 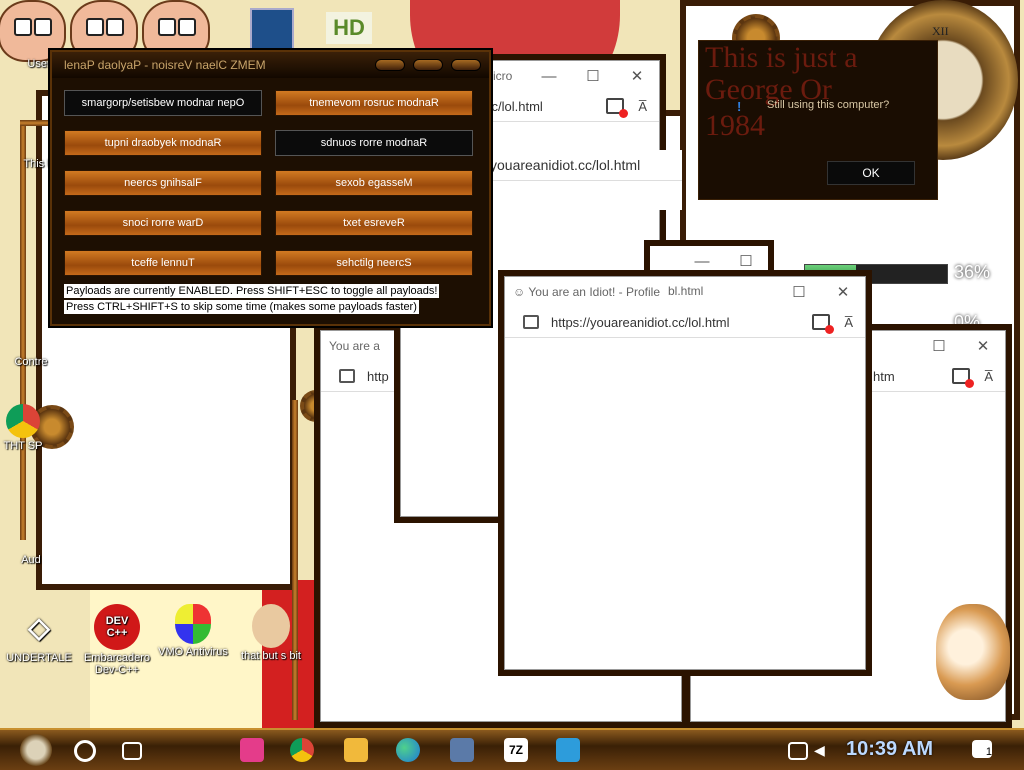 I want to click on network-icon, so click(x=798, y=751).